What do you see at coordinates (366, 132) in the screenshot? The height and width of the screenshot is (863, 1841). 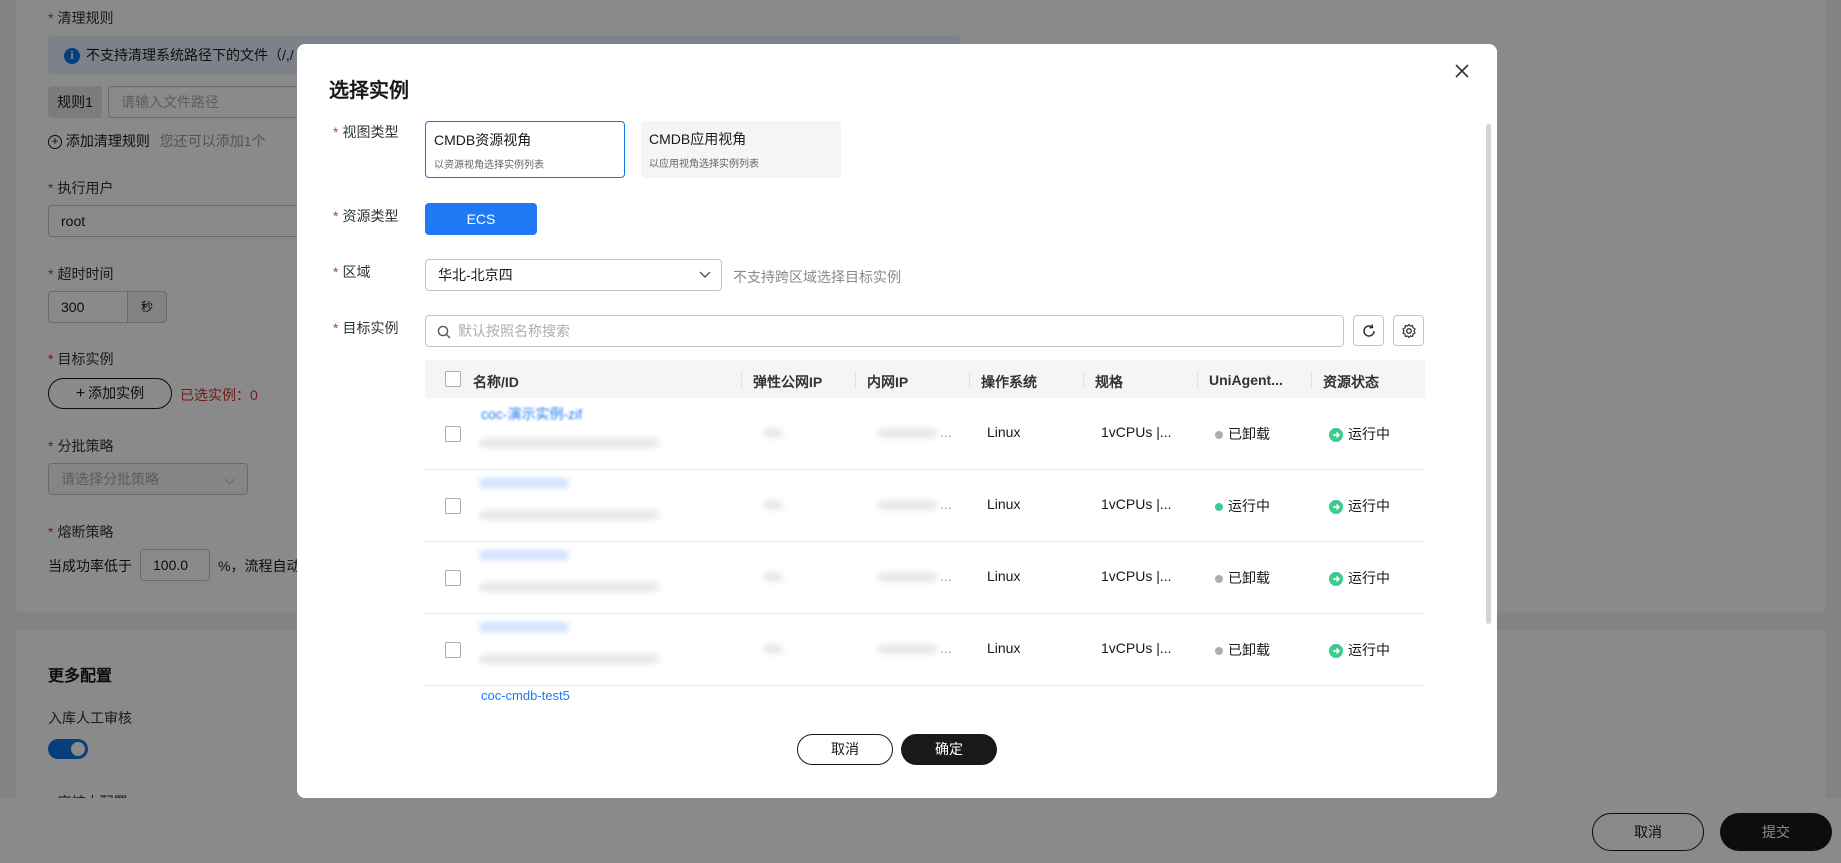 I see `view-type-label: * 视图类型` at bounding box center [366, 132].